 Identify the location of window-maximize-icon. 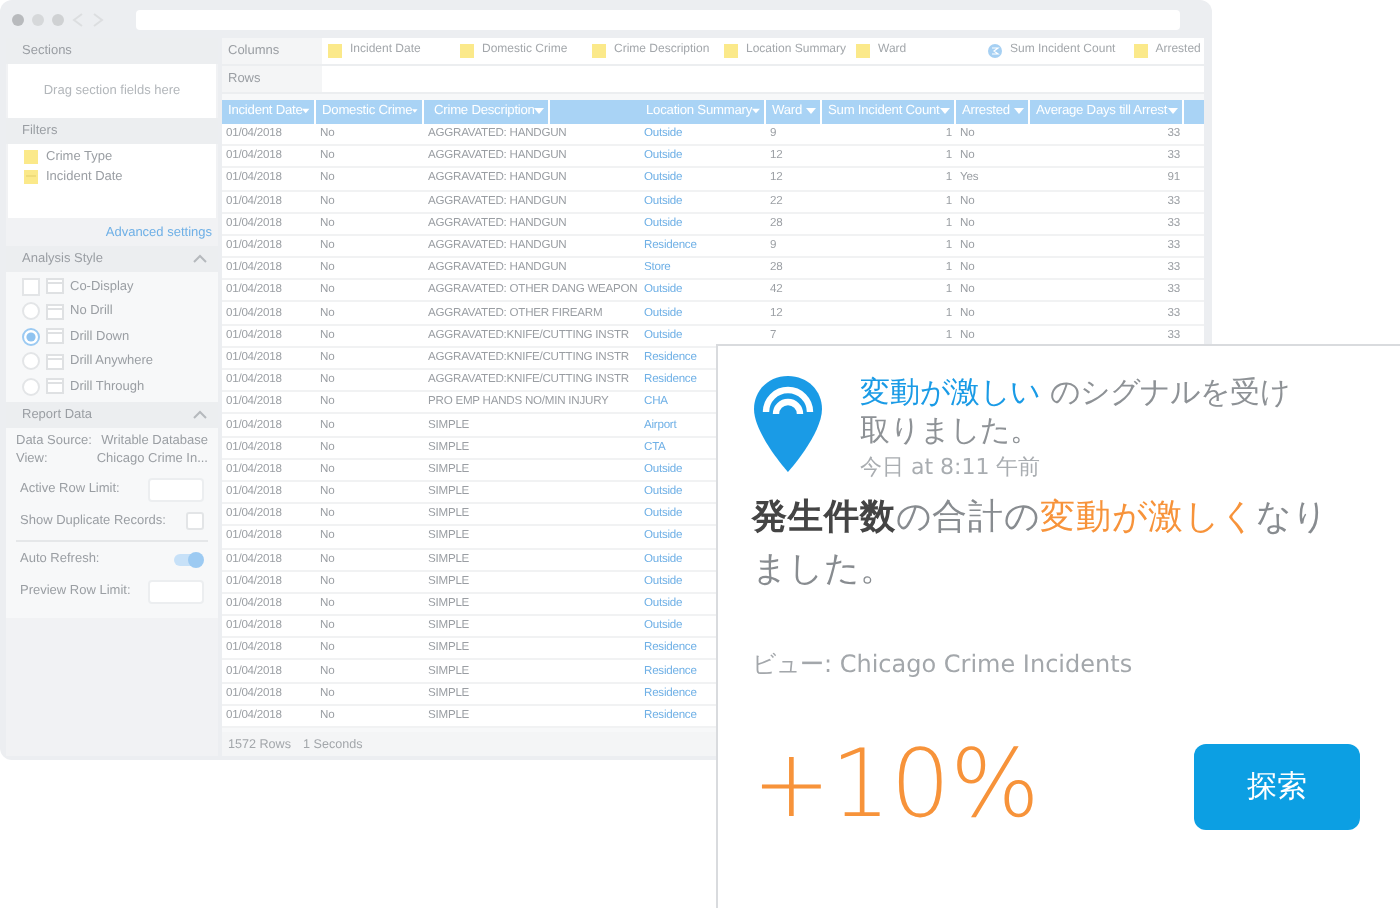
(58, 19).